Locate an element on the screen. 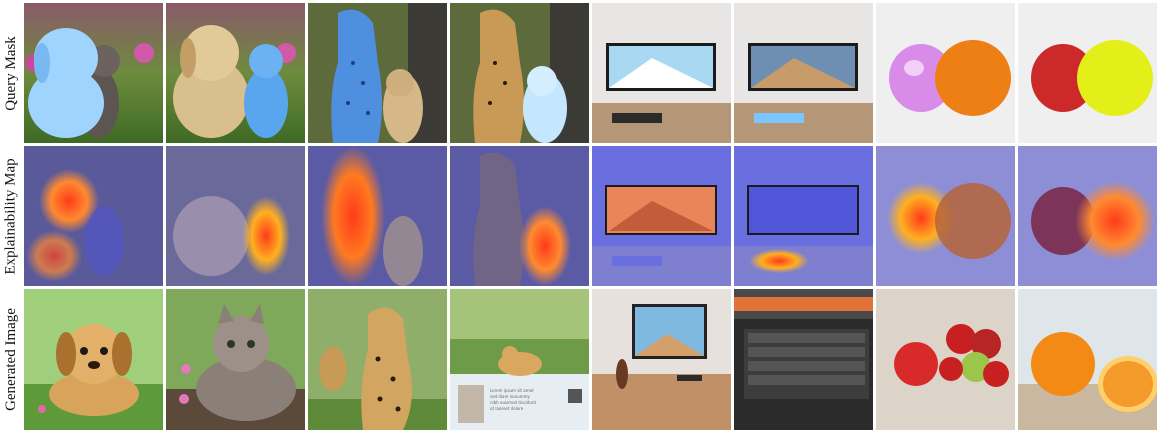  query-mask-keyboard is located at coordinates (803, 73).